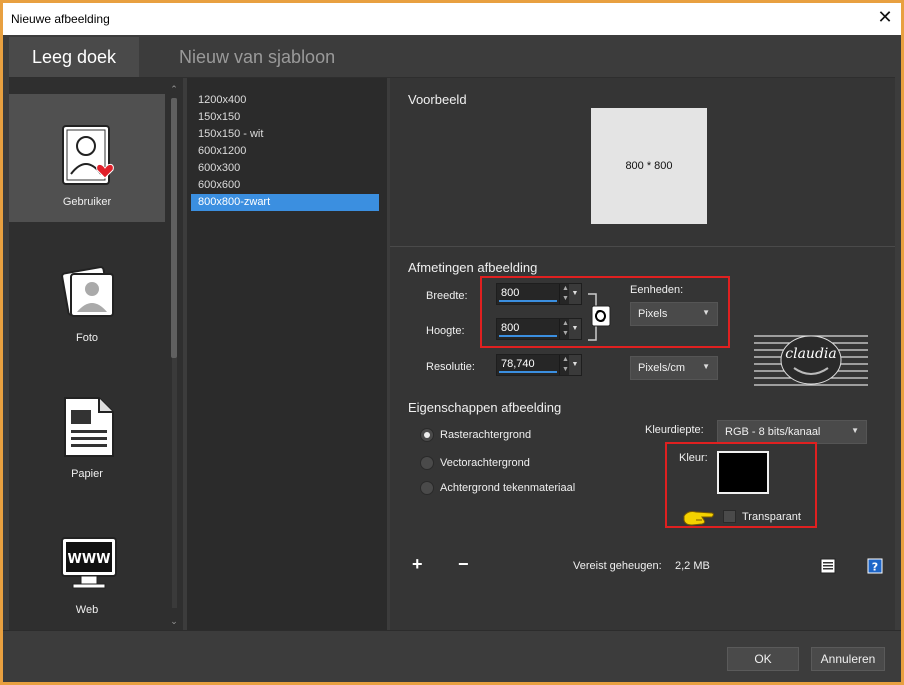  I want to click on color-depth-dropdown: RGB - 8 bits/kanaal ▼, so click(792, 432).